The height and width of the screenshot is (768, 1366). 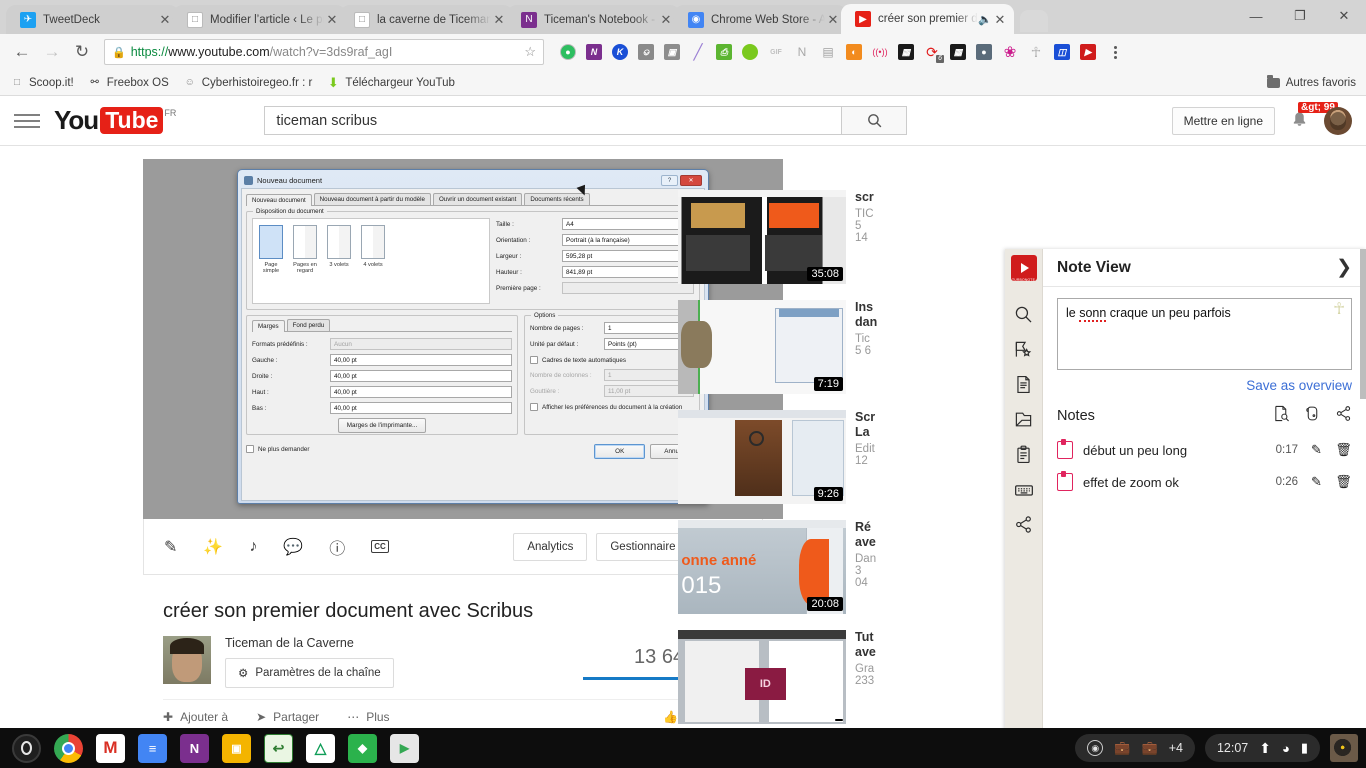 What do you see at coordinates (1344, 748) in the screenshot?
I see `wallpaper-thumbnail` at bounding box center [1344, 748].